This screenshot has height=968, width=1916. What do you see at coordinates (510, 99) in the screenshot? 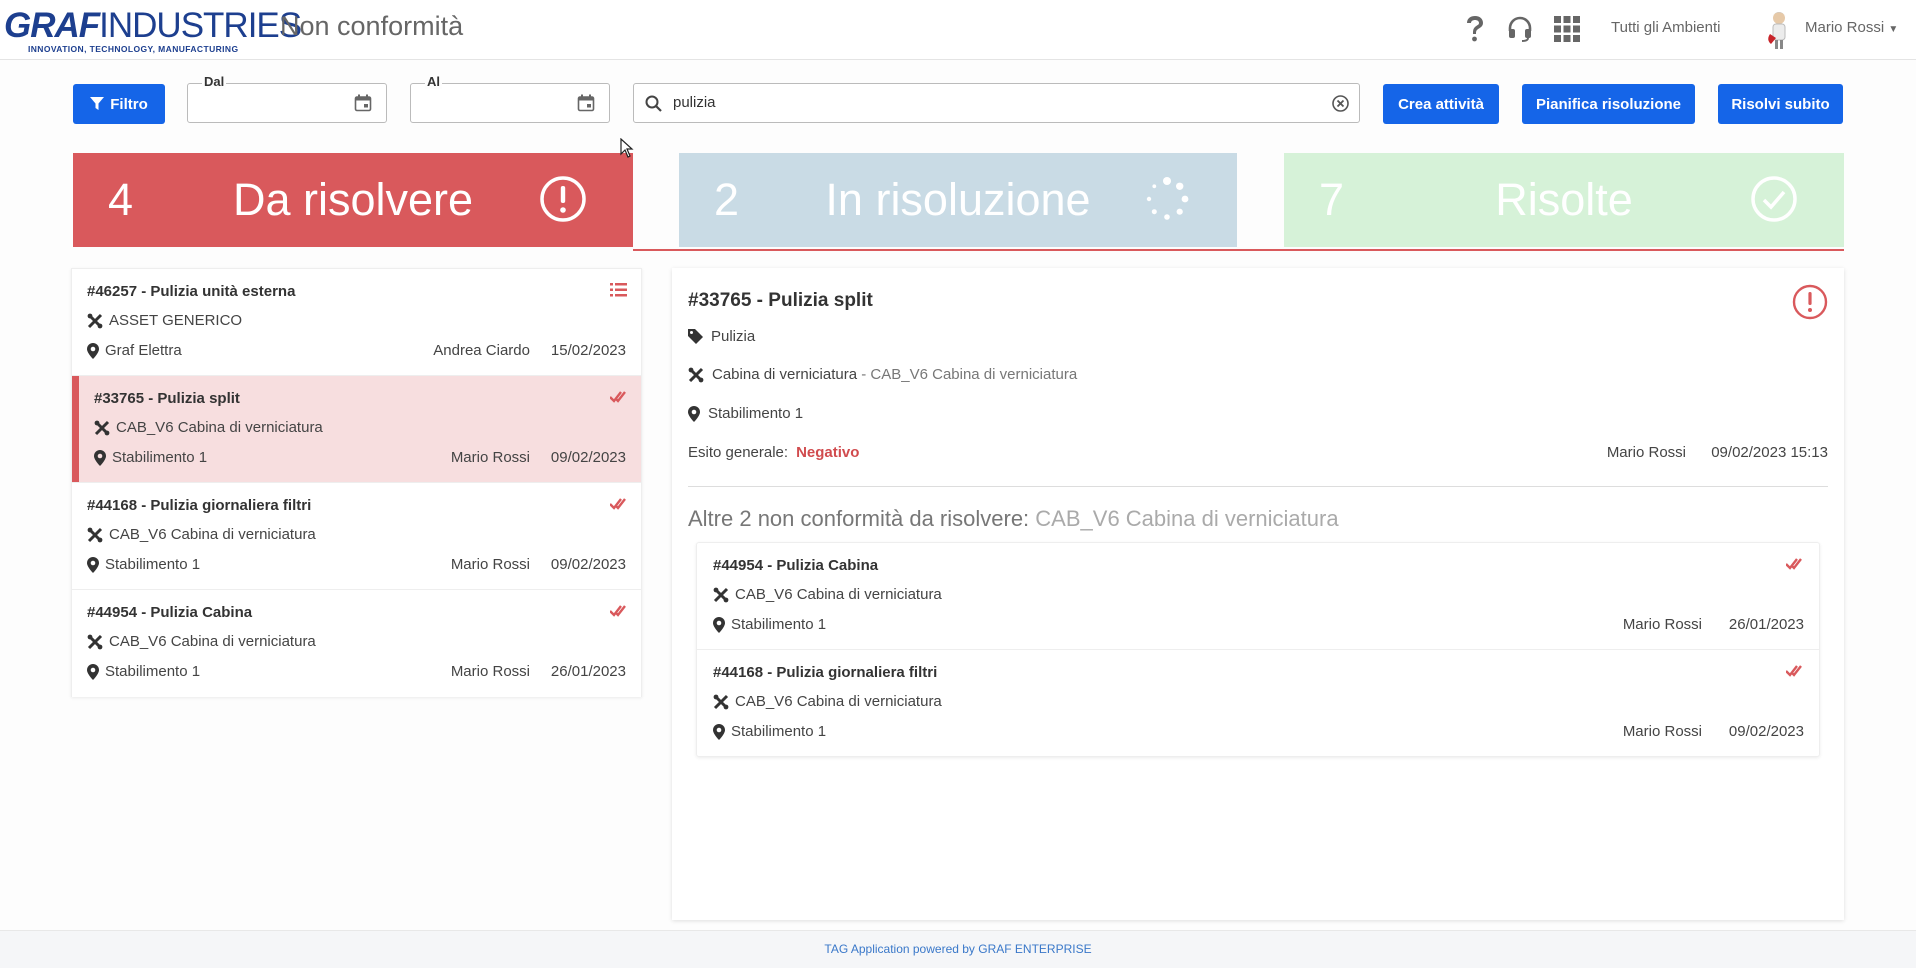
I see `date-to-field: Al` at bounding box center [510, 99].